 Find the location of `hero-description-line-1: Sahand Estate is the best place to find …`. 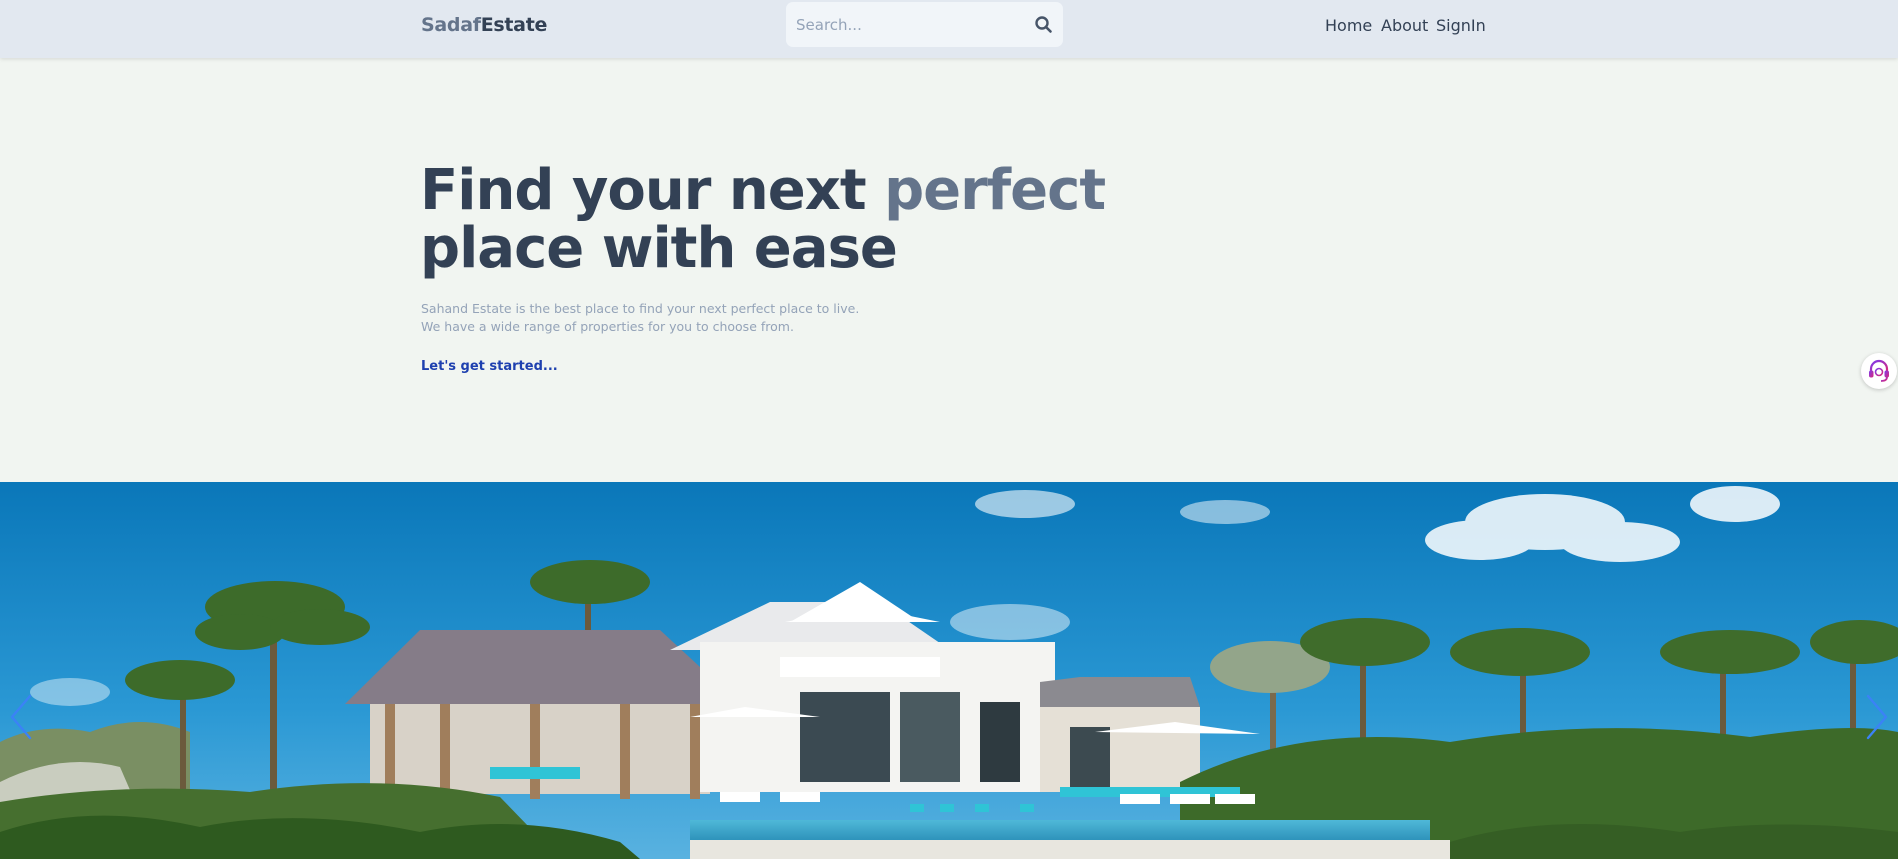

hero-description-line-1: Sahand Estate is the best place to find … is located at coordinates (640, 308).